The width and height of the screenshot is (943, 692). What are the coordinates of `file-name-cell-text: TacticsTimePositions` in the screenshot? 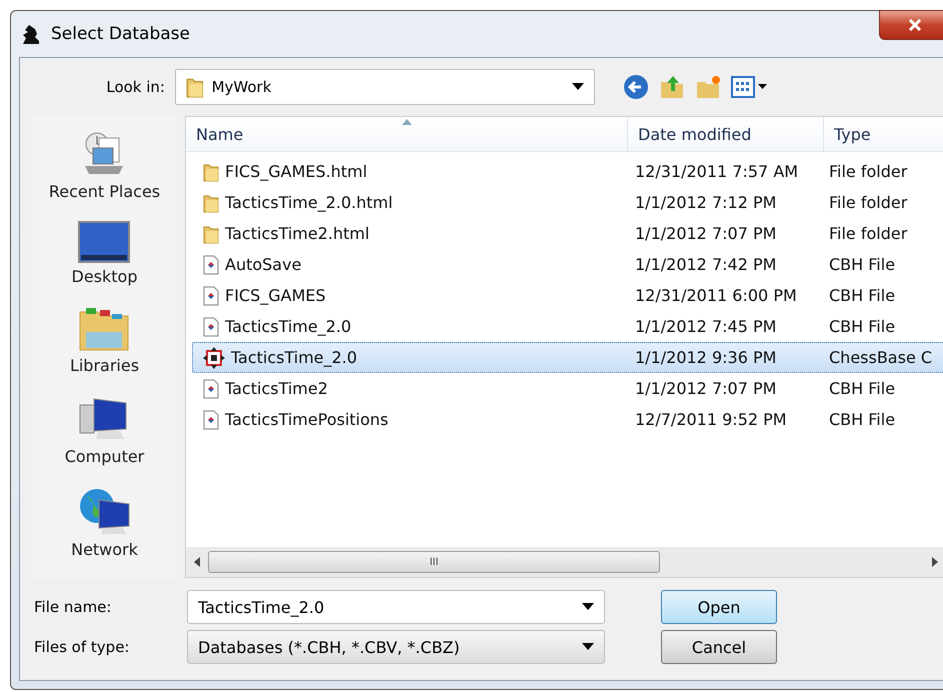 It's located at (307, 419).